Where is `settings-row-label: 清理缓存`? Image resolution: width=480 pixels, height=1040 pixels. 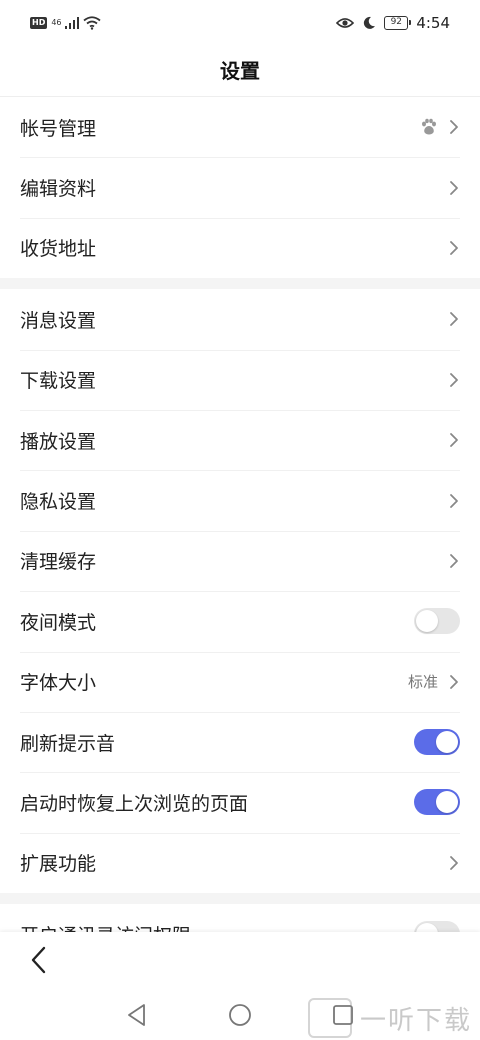
settings-row-label: 清理缓存 is located at coordinates (58, 562).